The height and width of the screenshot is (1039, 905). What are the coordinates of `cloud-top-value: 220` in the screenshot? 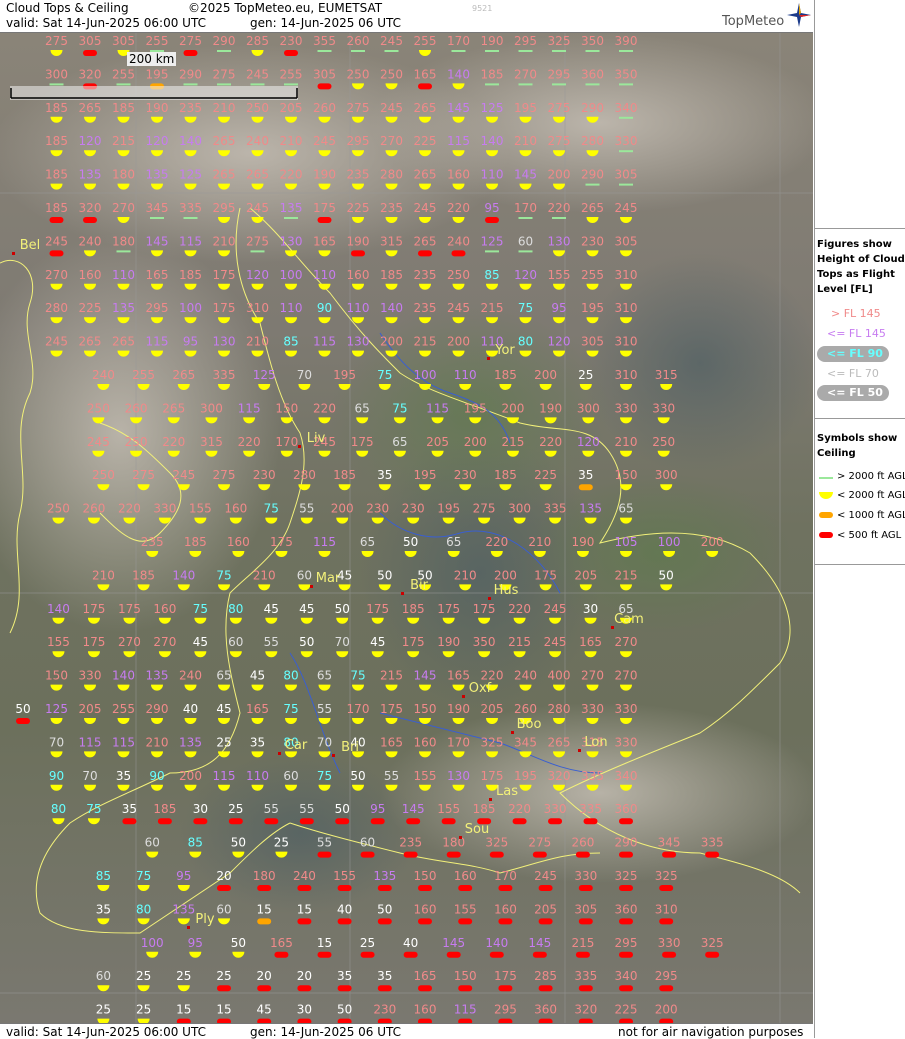 It's located at (129, 509).